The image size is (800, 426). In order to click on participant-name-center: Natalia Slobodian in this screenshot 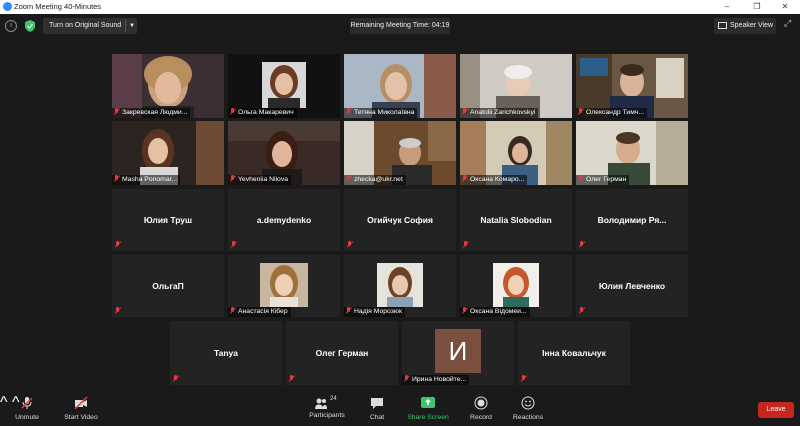, I will do `click(516, 220)`.